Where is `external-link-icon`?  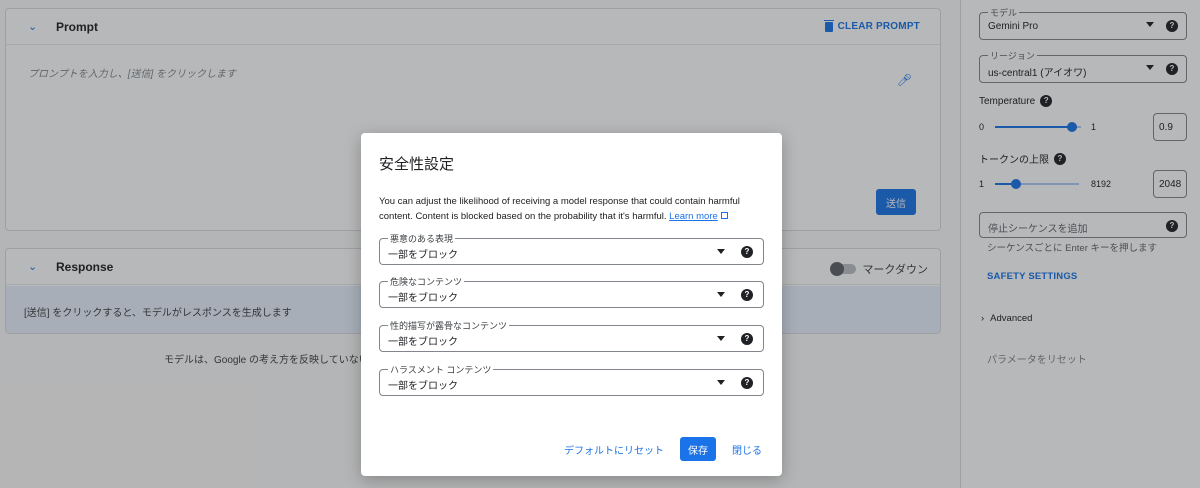
external-link-icon is located at coordinates (724, 215).